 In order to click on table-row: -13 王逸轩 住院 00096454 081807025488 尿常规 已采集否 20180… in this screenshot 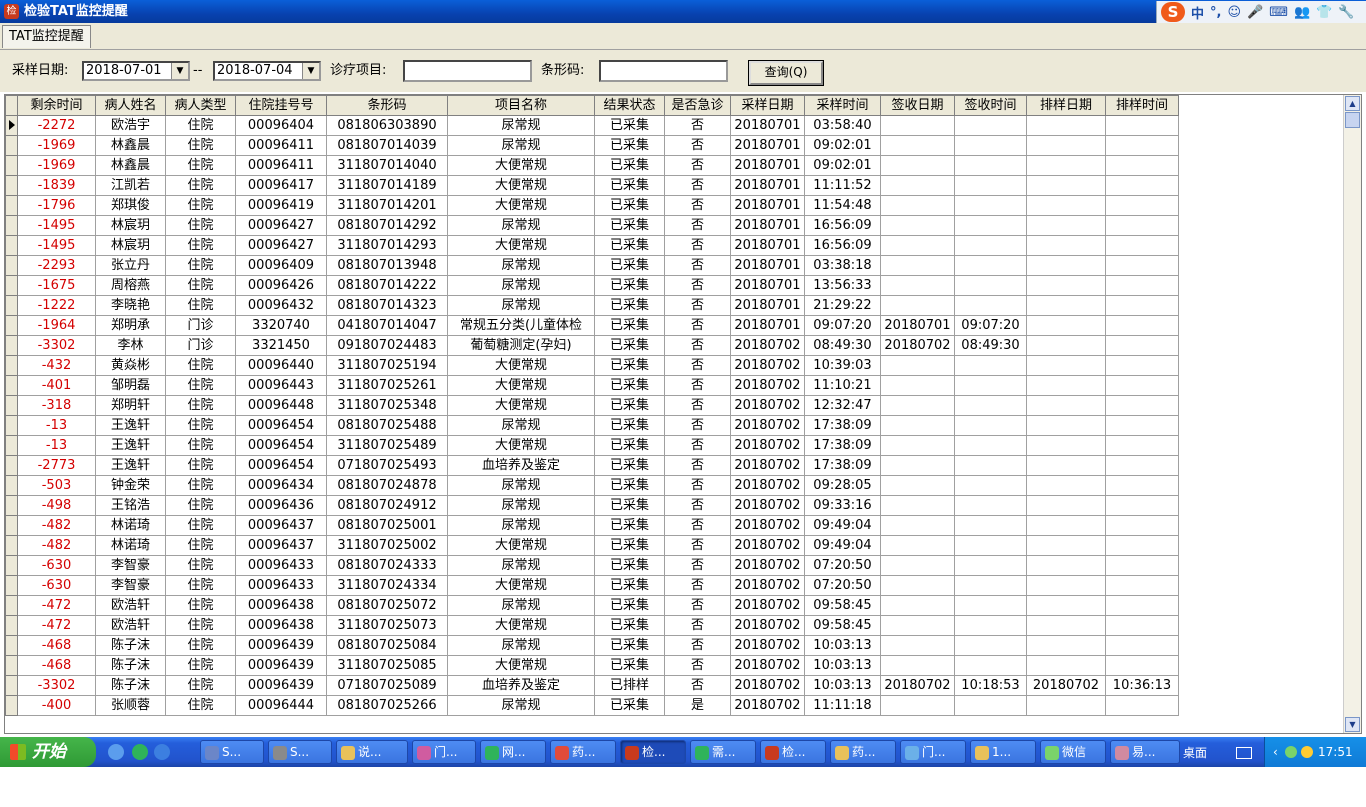, I will do `click(592, 425)`.